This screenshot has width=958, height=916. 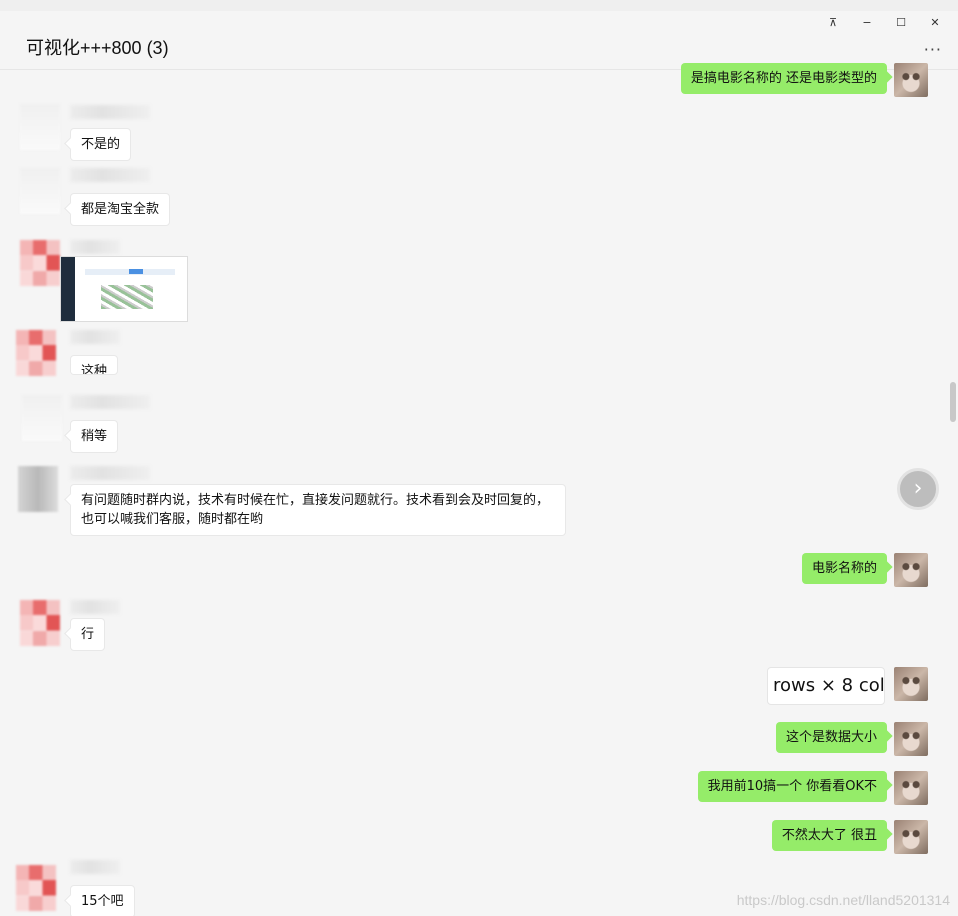 What do you see at coordinates (479, 40) in the screenshot?
I see `chat-header: 可视化+++800 (3) ⊼ − ☐ ✕ ···` at bounding box center [479, 40].